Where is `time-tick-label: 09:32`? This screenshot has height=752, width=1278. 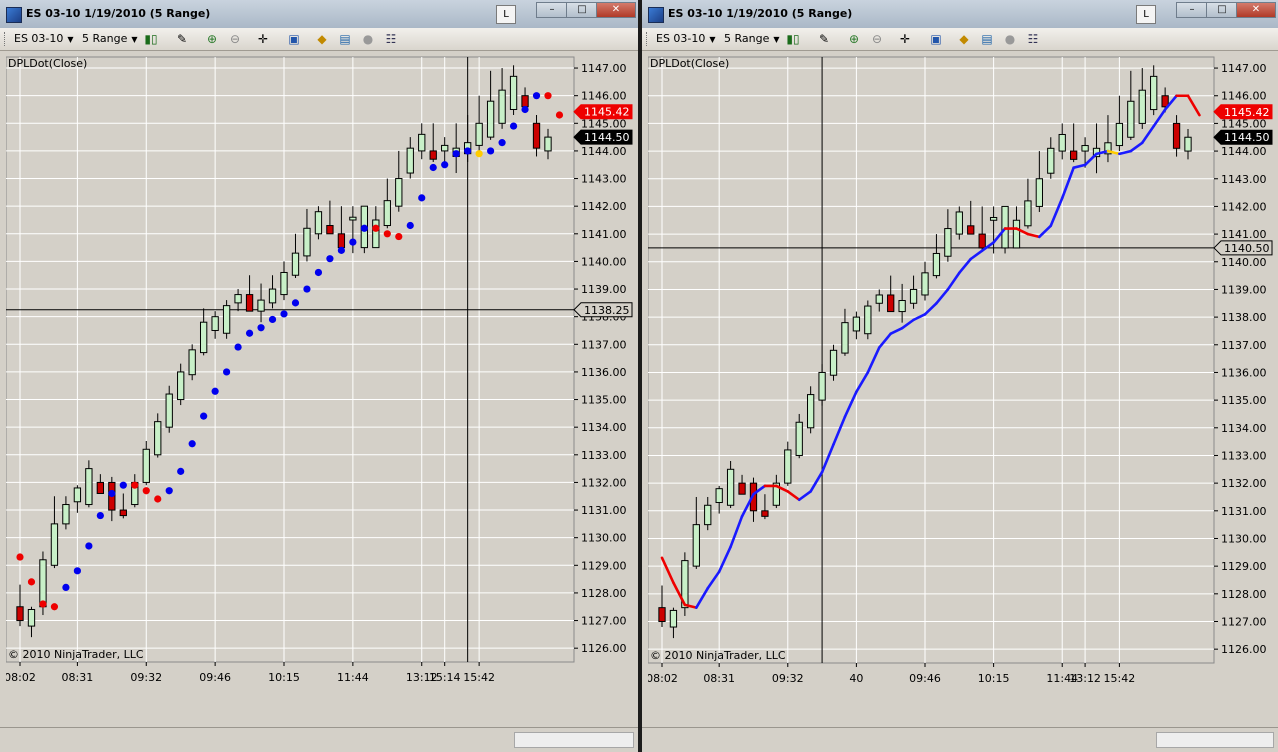 time-tick-label: 09:32 is located at coordinates (788, 678).